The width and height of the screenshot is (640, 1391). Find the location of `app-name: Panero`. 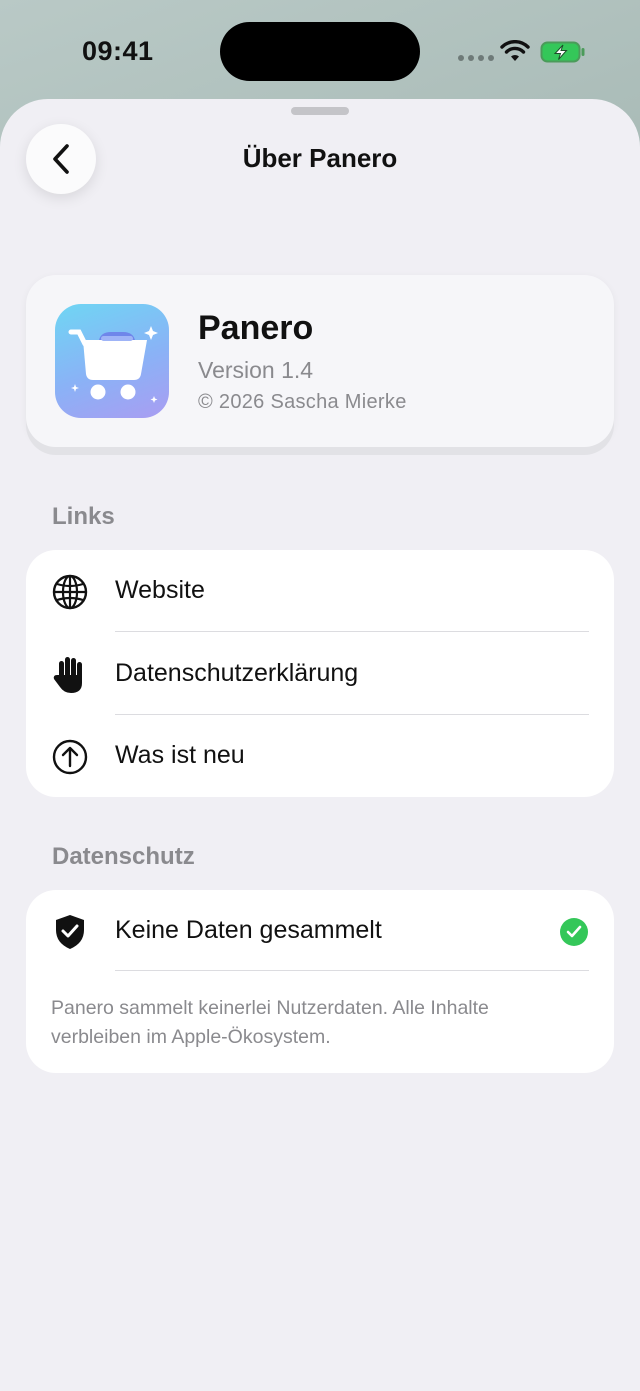

app-name: Panero is located at coordinates (256, 328).